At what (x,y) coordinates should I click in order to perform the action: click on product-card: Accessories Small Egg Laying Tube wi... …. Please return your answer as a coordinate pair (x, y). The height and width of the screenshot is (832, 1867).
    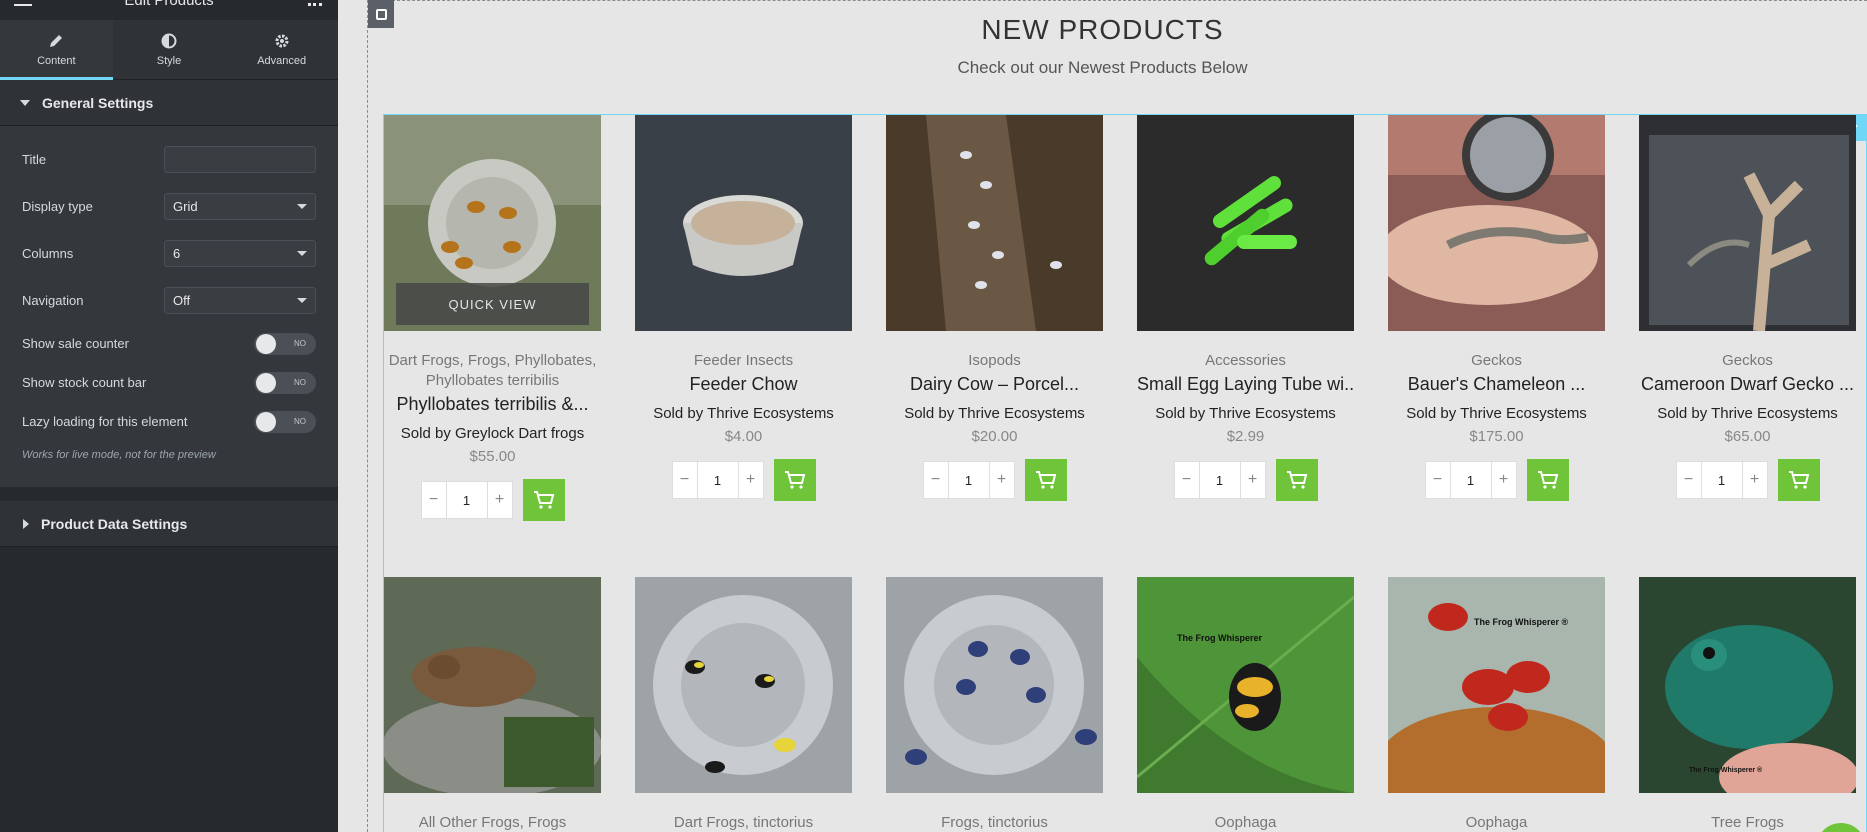
    Looking at the image, I should click on (1245, 308).